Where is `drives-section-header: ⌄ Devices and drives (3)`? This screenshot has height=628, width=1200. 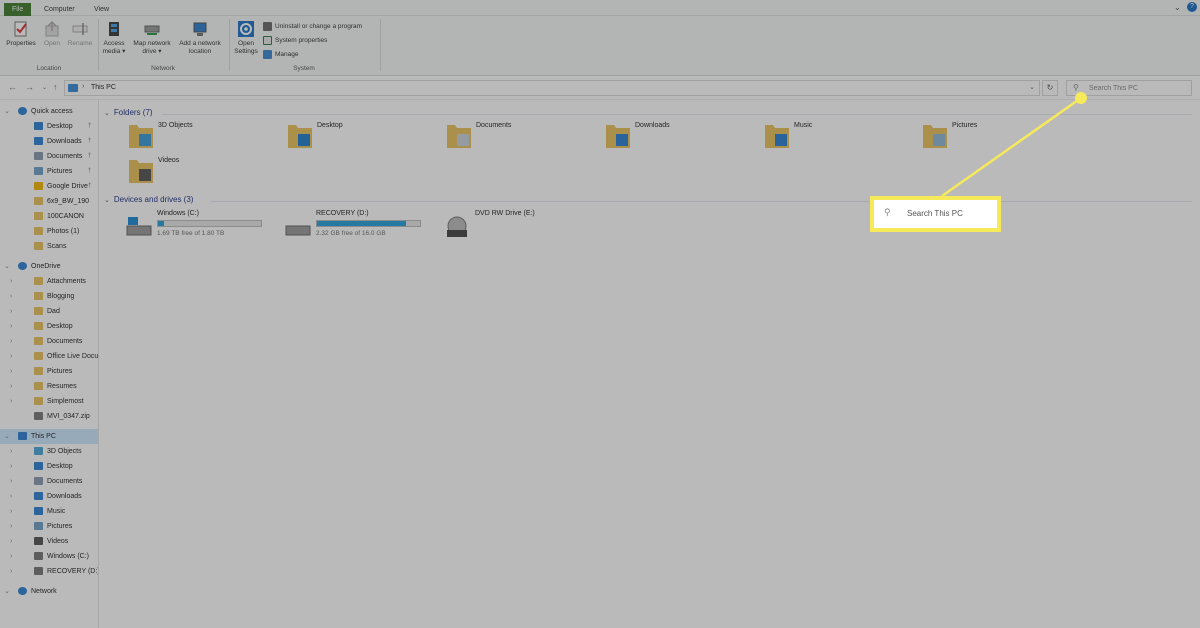
drives-section-header: ⌄ Devices and drives (3) is located at coordinates (148, 199).